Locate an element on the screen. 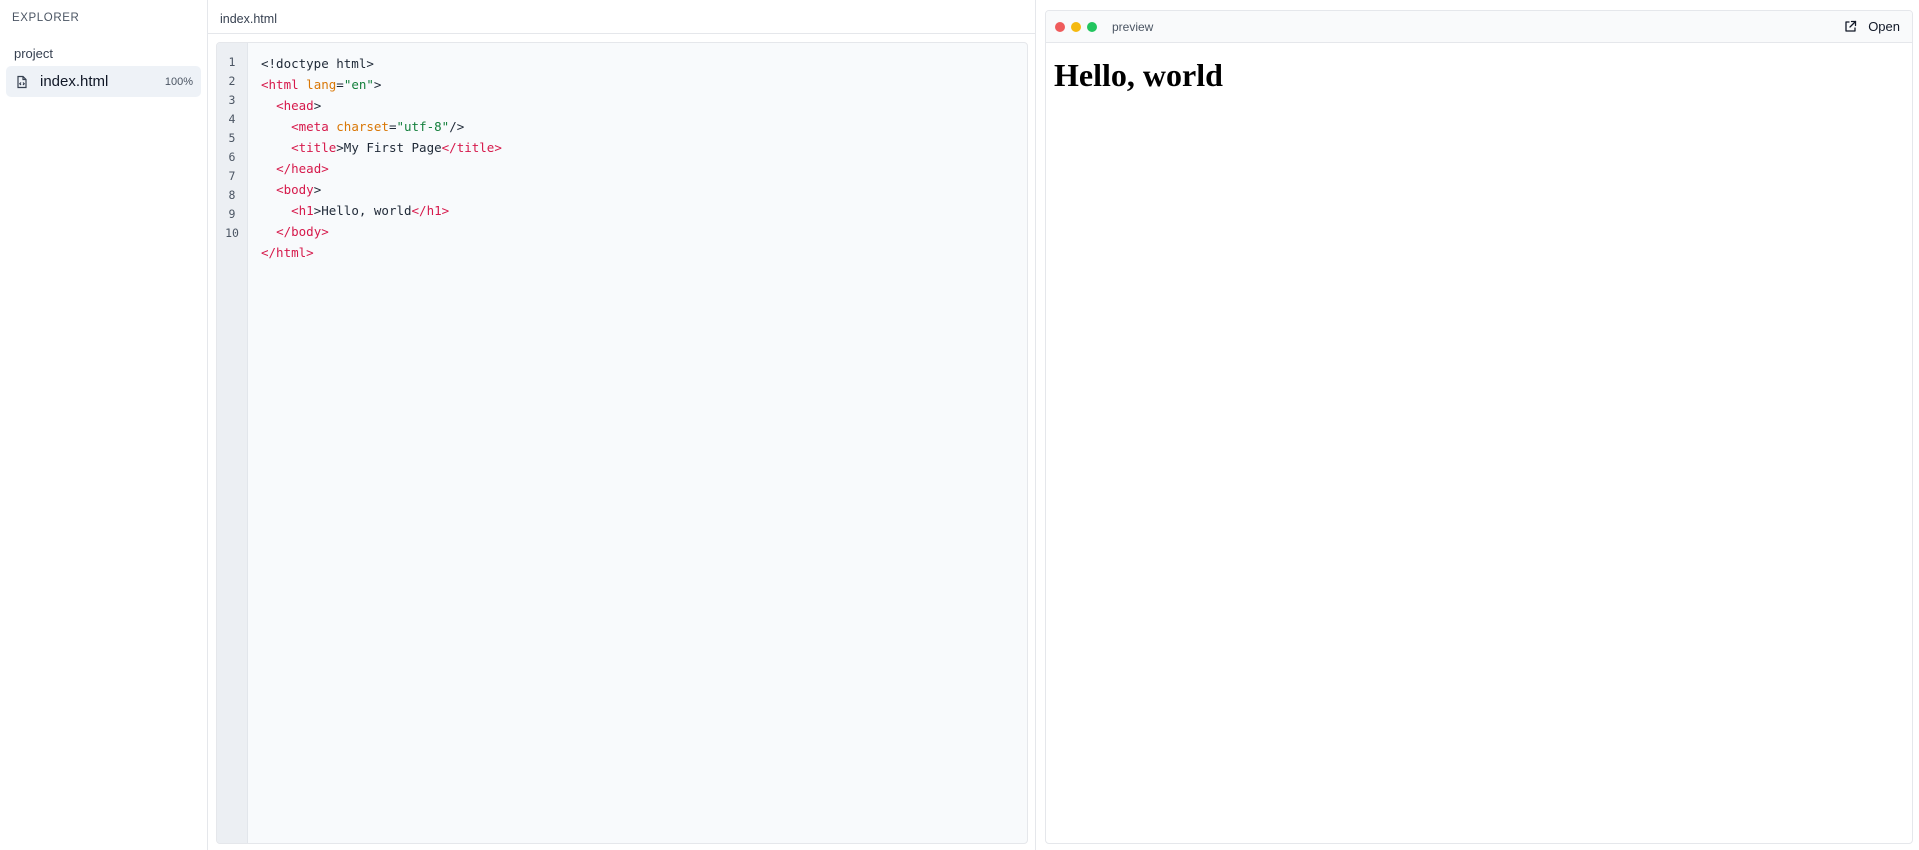 The image size is (1919, 850). line-number: 4 is located at coordinates (232, 119).